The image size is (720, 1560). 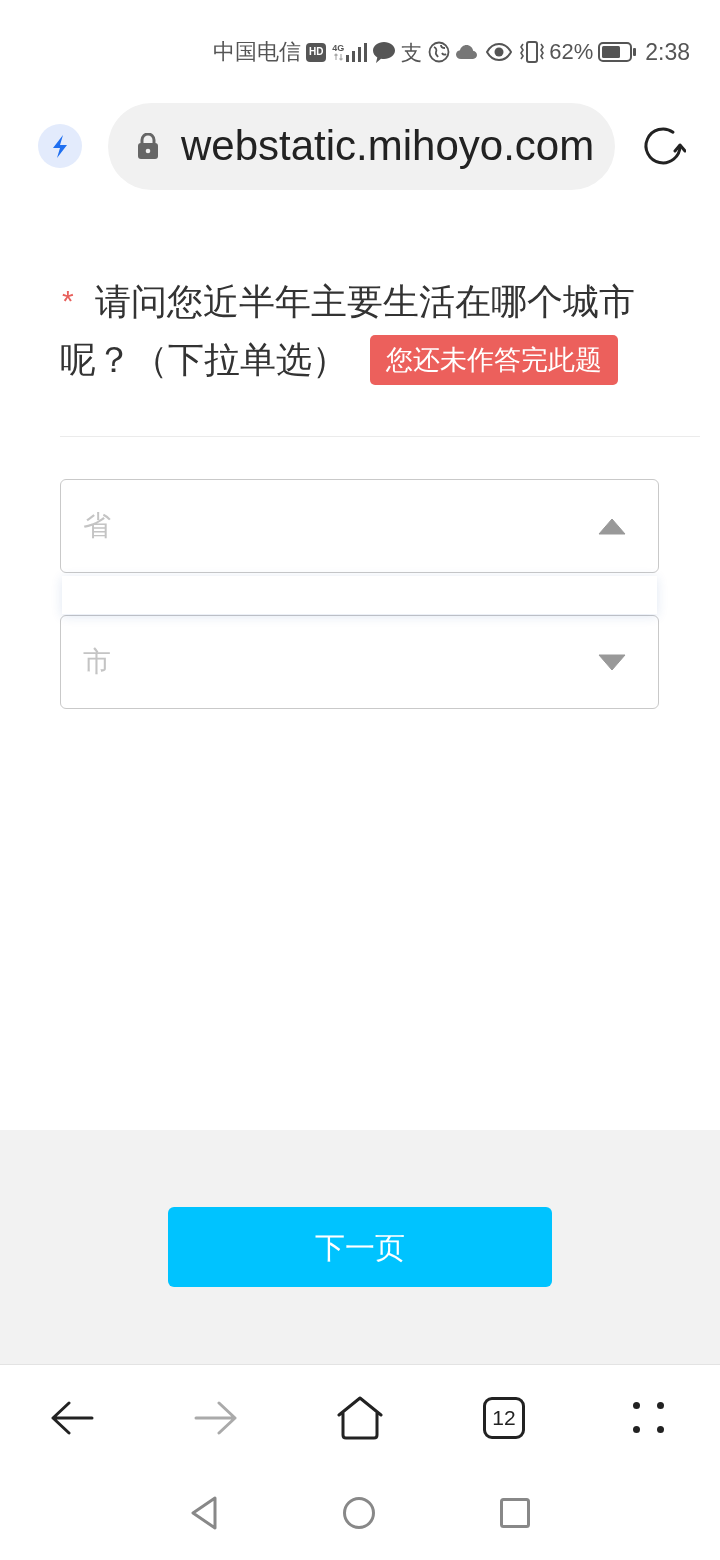 I want to click on next-page-button: 下一页, so click(x=360, y=1247).